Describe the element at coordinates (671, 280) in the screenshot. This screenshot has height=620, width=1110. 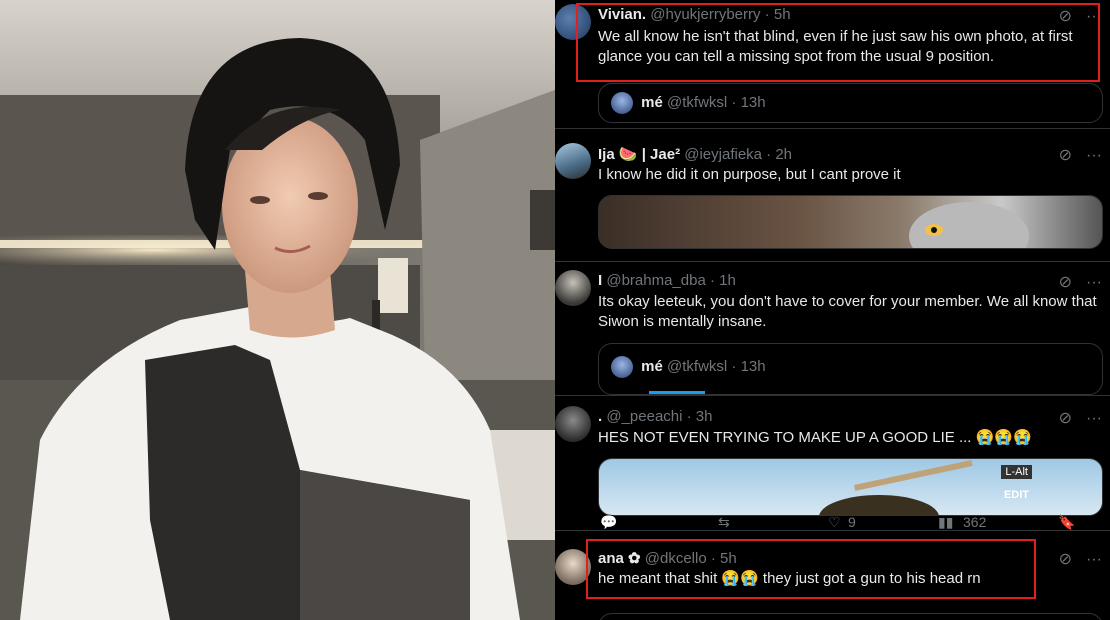
I see `handle-time: @brahma_dba · 1h` at that location.